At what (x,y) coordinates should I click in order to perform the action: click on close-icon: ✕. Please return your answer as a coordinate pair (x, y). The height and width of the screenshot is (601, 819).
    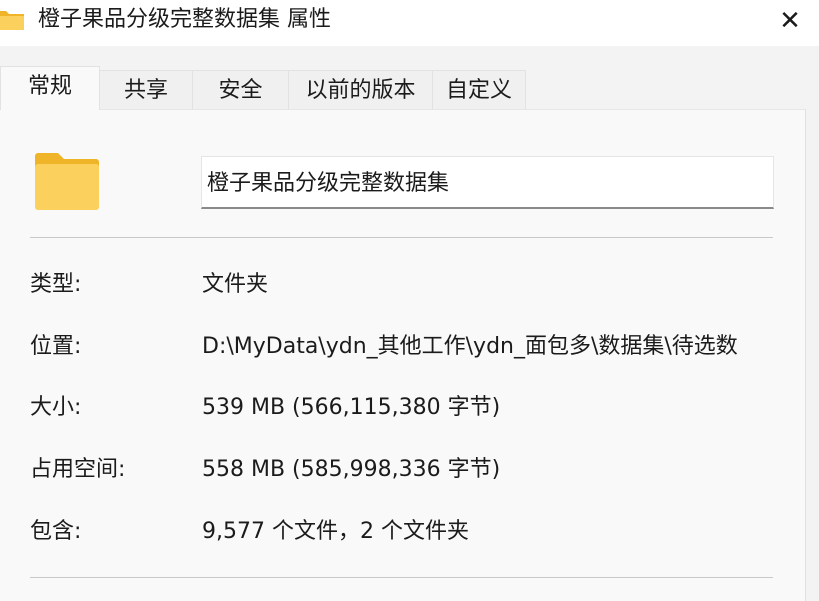
    Looking at the image, I should click on (790, 21).